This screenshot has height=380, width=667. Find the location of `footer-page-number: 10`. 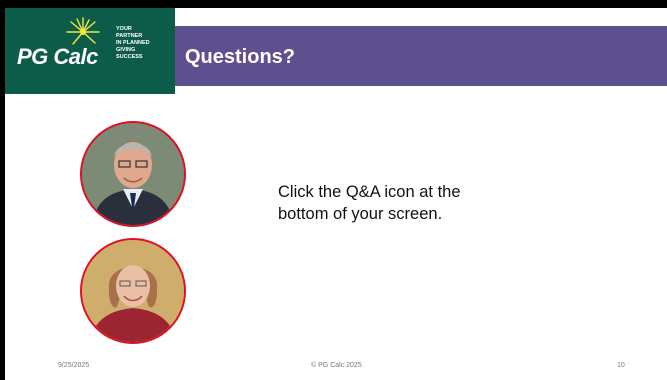

footer-page-number: 10 is located at coordinates (621, 365).